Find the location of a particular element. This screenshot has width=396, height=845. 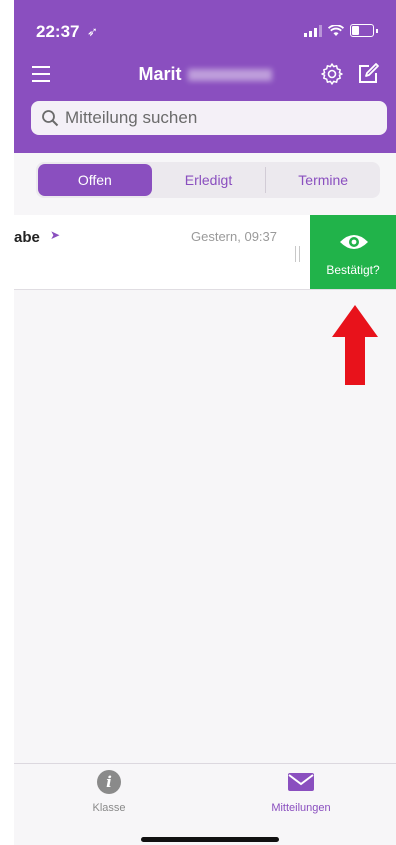

tab-klasse-label: Klasse is located at coordinates (109, 808).